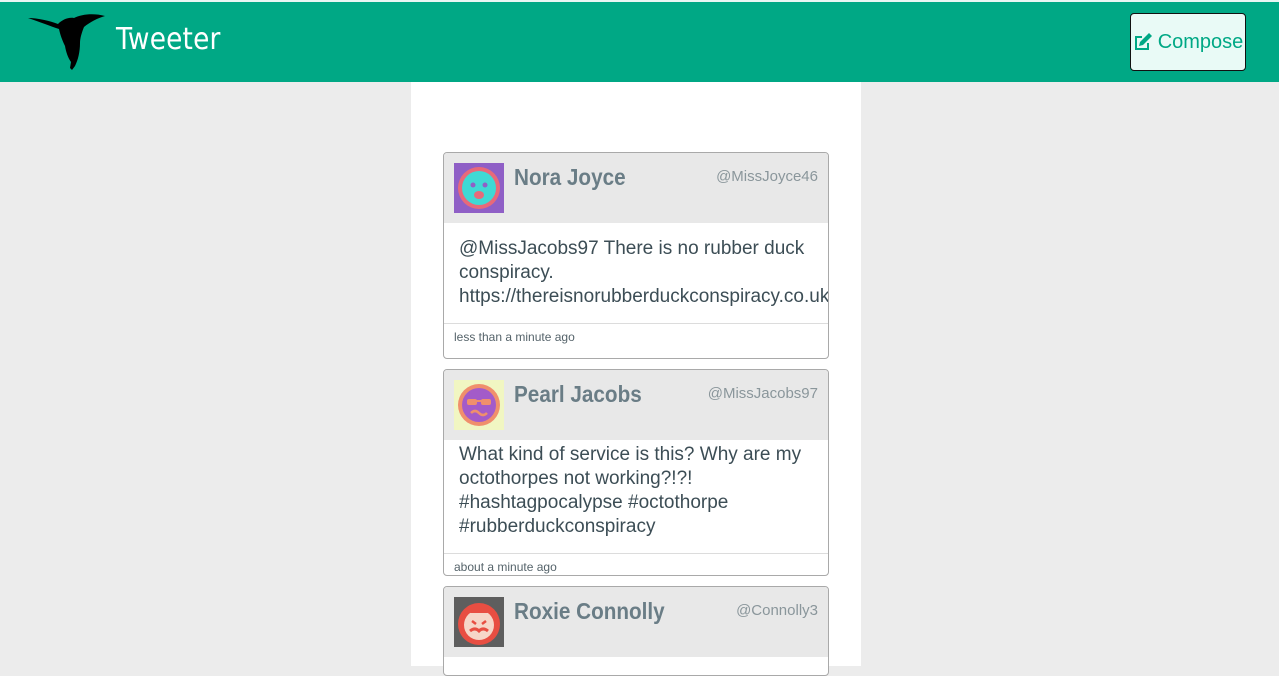  Describe the element at coordinates (1143, 41) in the screenshot. I see `edit-icon` at that location.